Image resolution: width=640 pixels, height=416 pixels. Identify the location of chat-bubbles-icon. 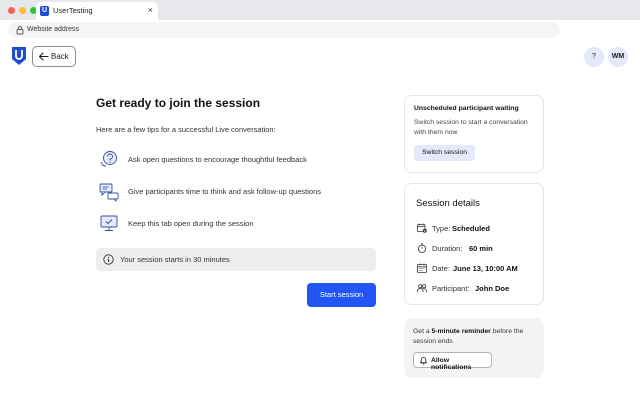
(109, 192).